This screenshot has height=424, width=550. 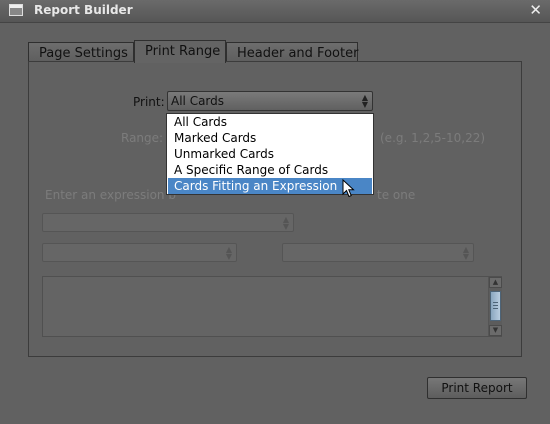 I want to click on textarea-scrollbar: ▲ ▼, so click(x=495, y=306).